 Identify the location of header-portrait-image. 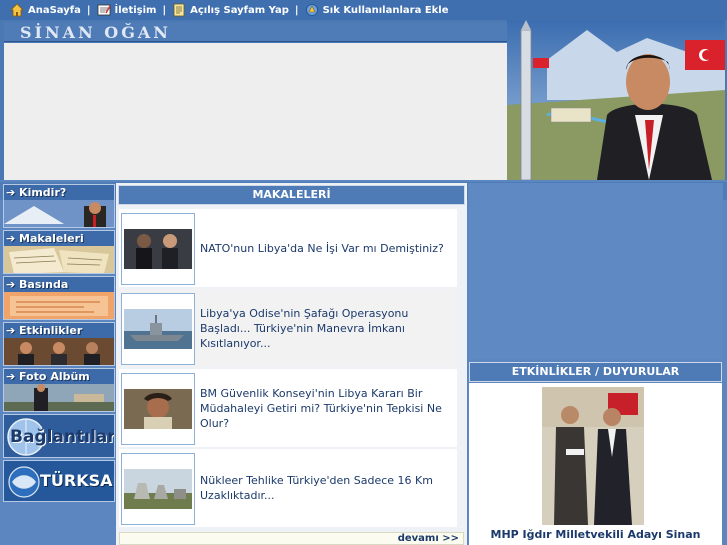
(616, 100).